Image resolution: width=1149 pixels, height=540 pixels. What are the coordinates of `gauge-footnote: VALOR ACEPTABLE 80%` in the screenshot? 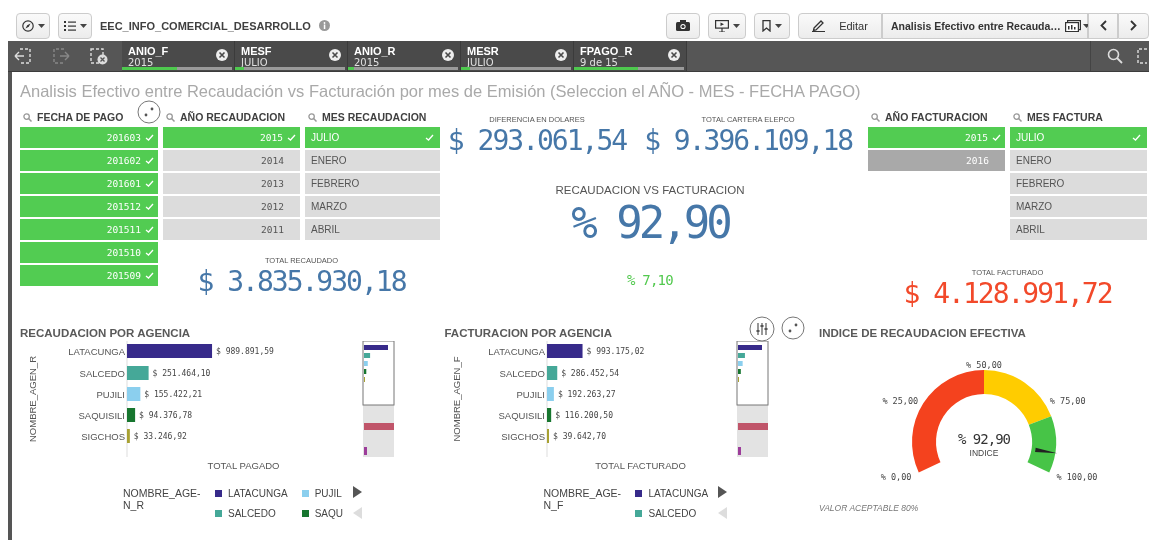 It's located at (869, 508).